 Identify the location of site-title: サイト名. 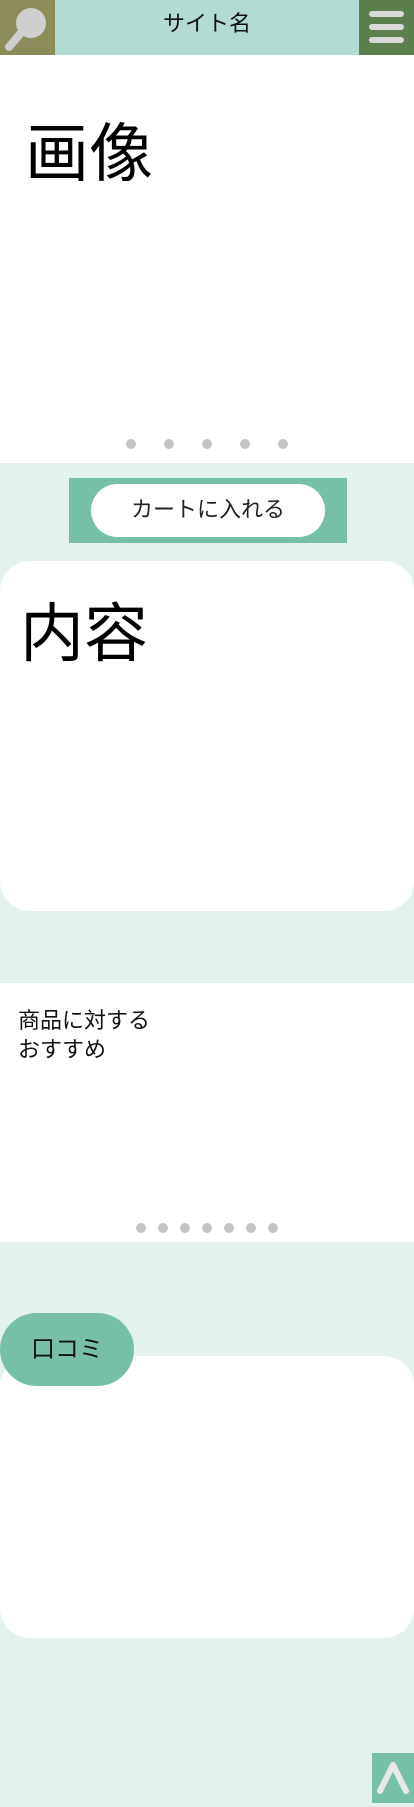
(207, 27).